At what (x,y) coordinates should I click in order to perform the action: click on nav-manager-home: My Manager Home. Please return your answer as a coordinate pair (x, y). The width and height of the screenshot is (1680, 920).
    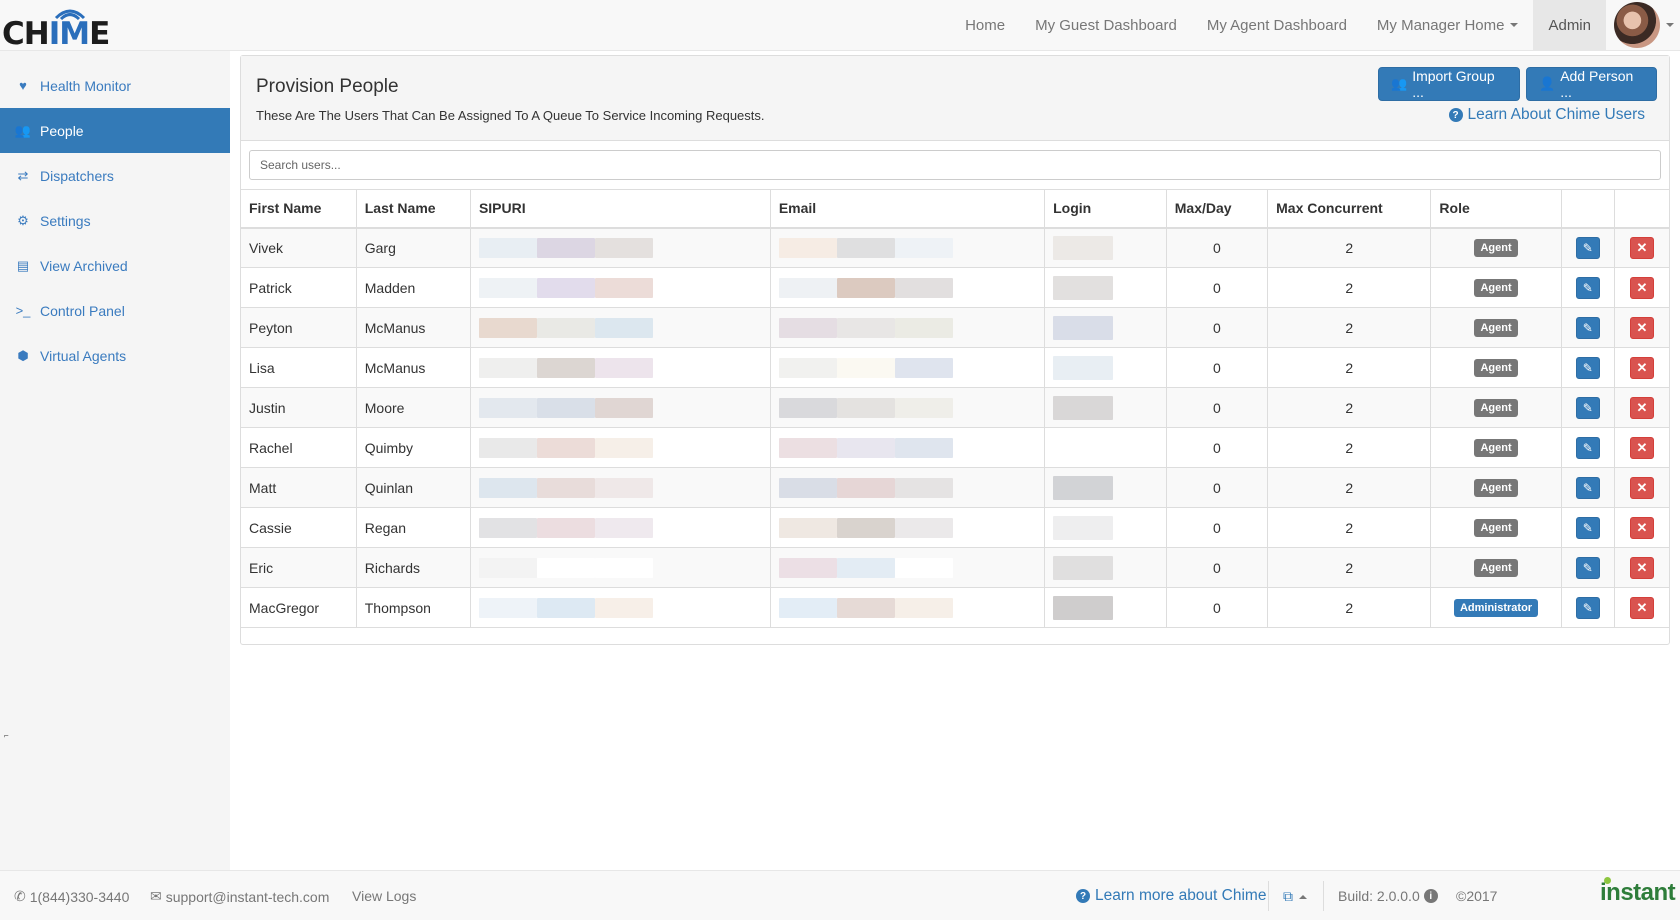
    Looking at the image, I should click on (1448, 25).